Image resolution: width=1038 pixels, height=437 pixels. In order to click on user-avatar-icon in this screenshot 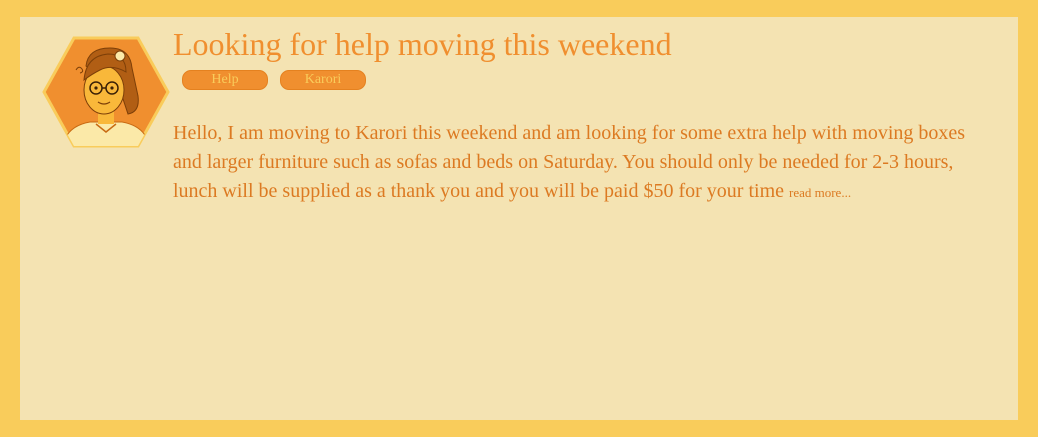, I will do `click(106, 92)`.